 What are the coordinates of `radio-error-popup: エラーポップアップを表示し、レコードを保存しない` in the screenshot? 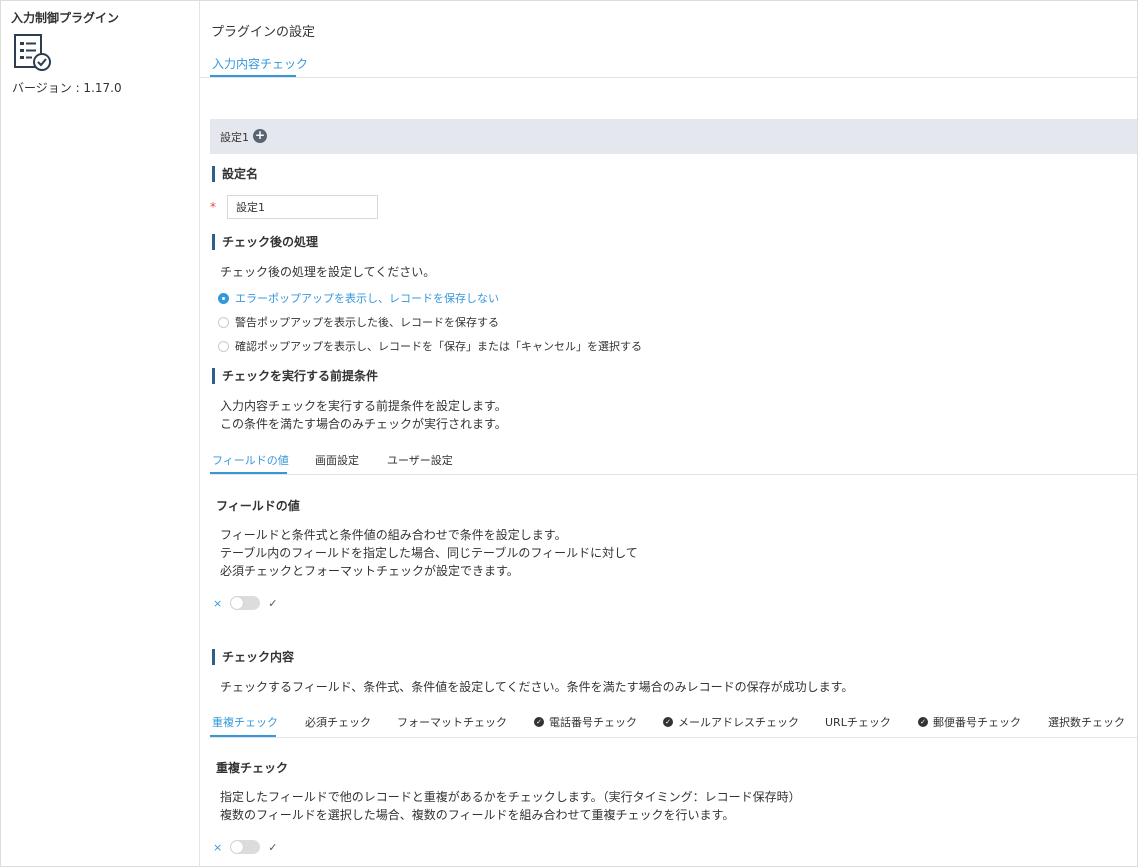 It's located at (358, 298).